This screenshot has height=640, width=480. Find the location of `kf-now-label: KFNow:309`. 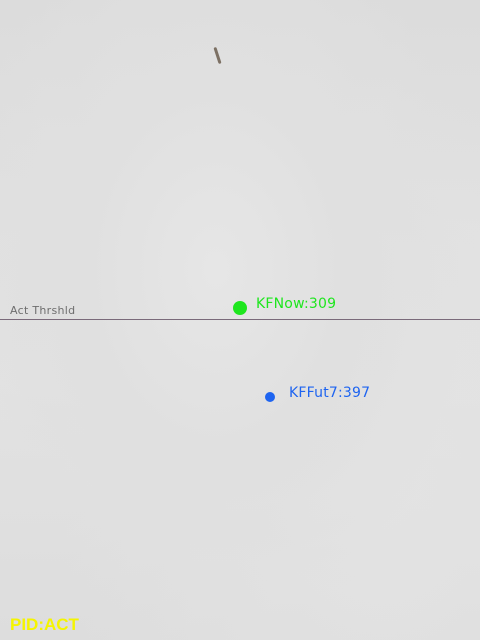

kf-now-label: KFNow:309 is located at coordinates (296, 304).